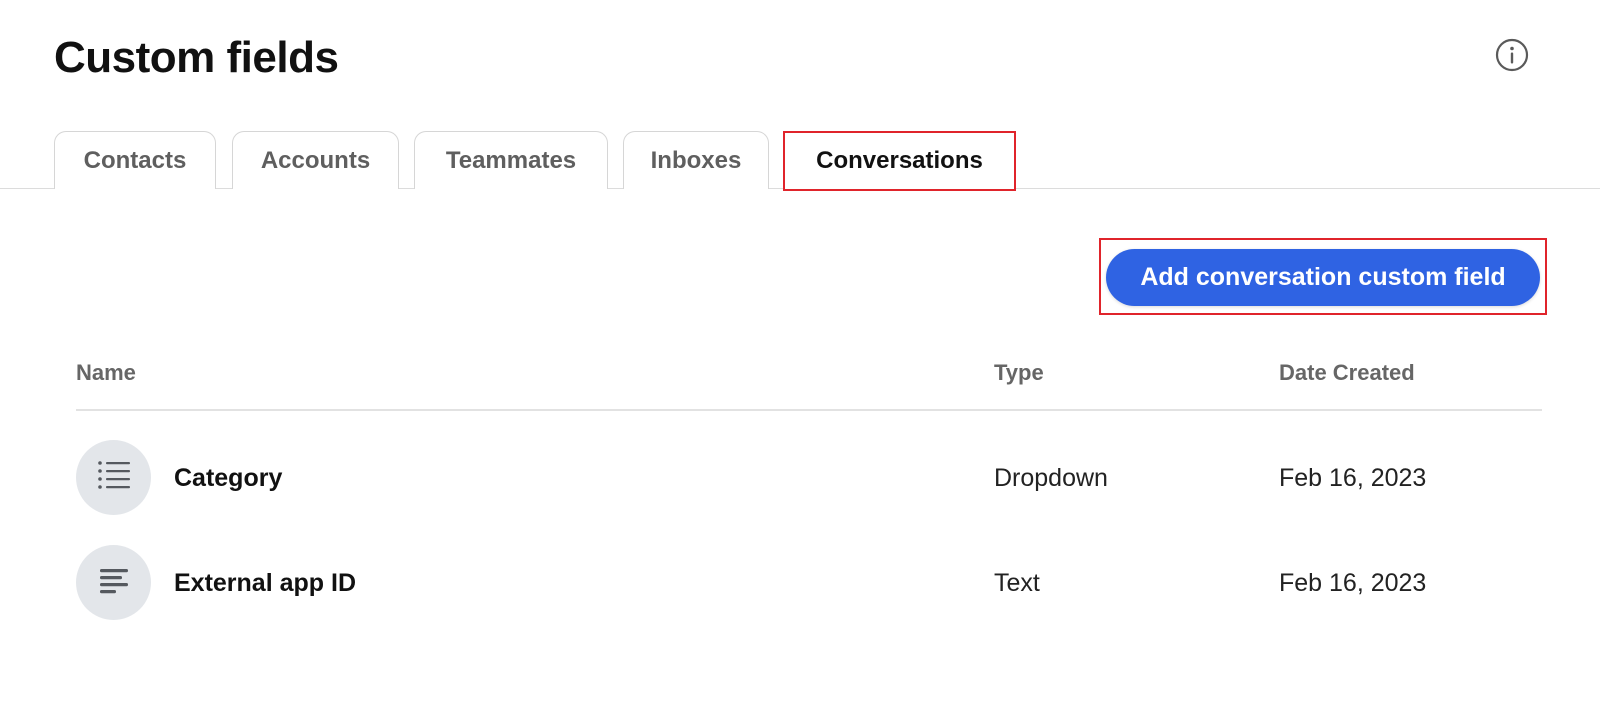 The image size is (1600, 712). I want to click on column-header-type: Type, so click(1019, 373).